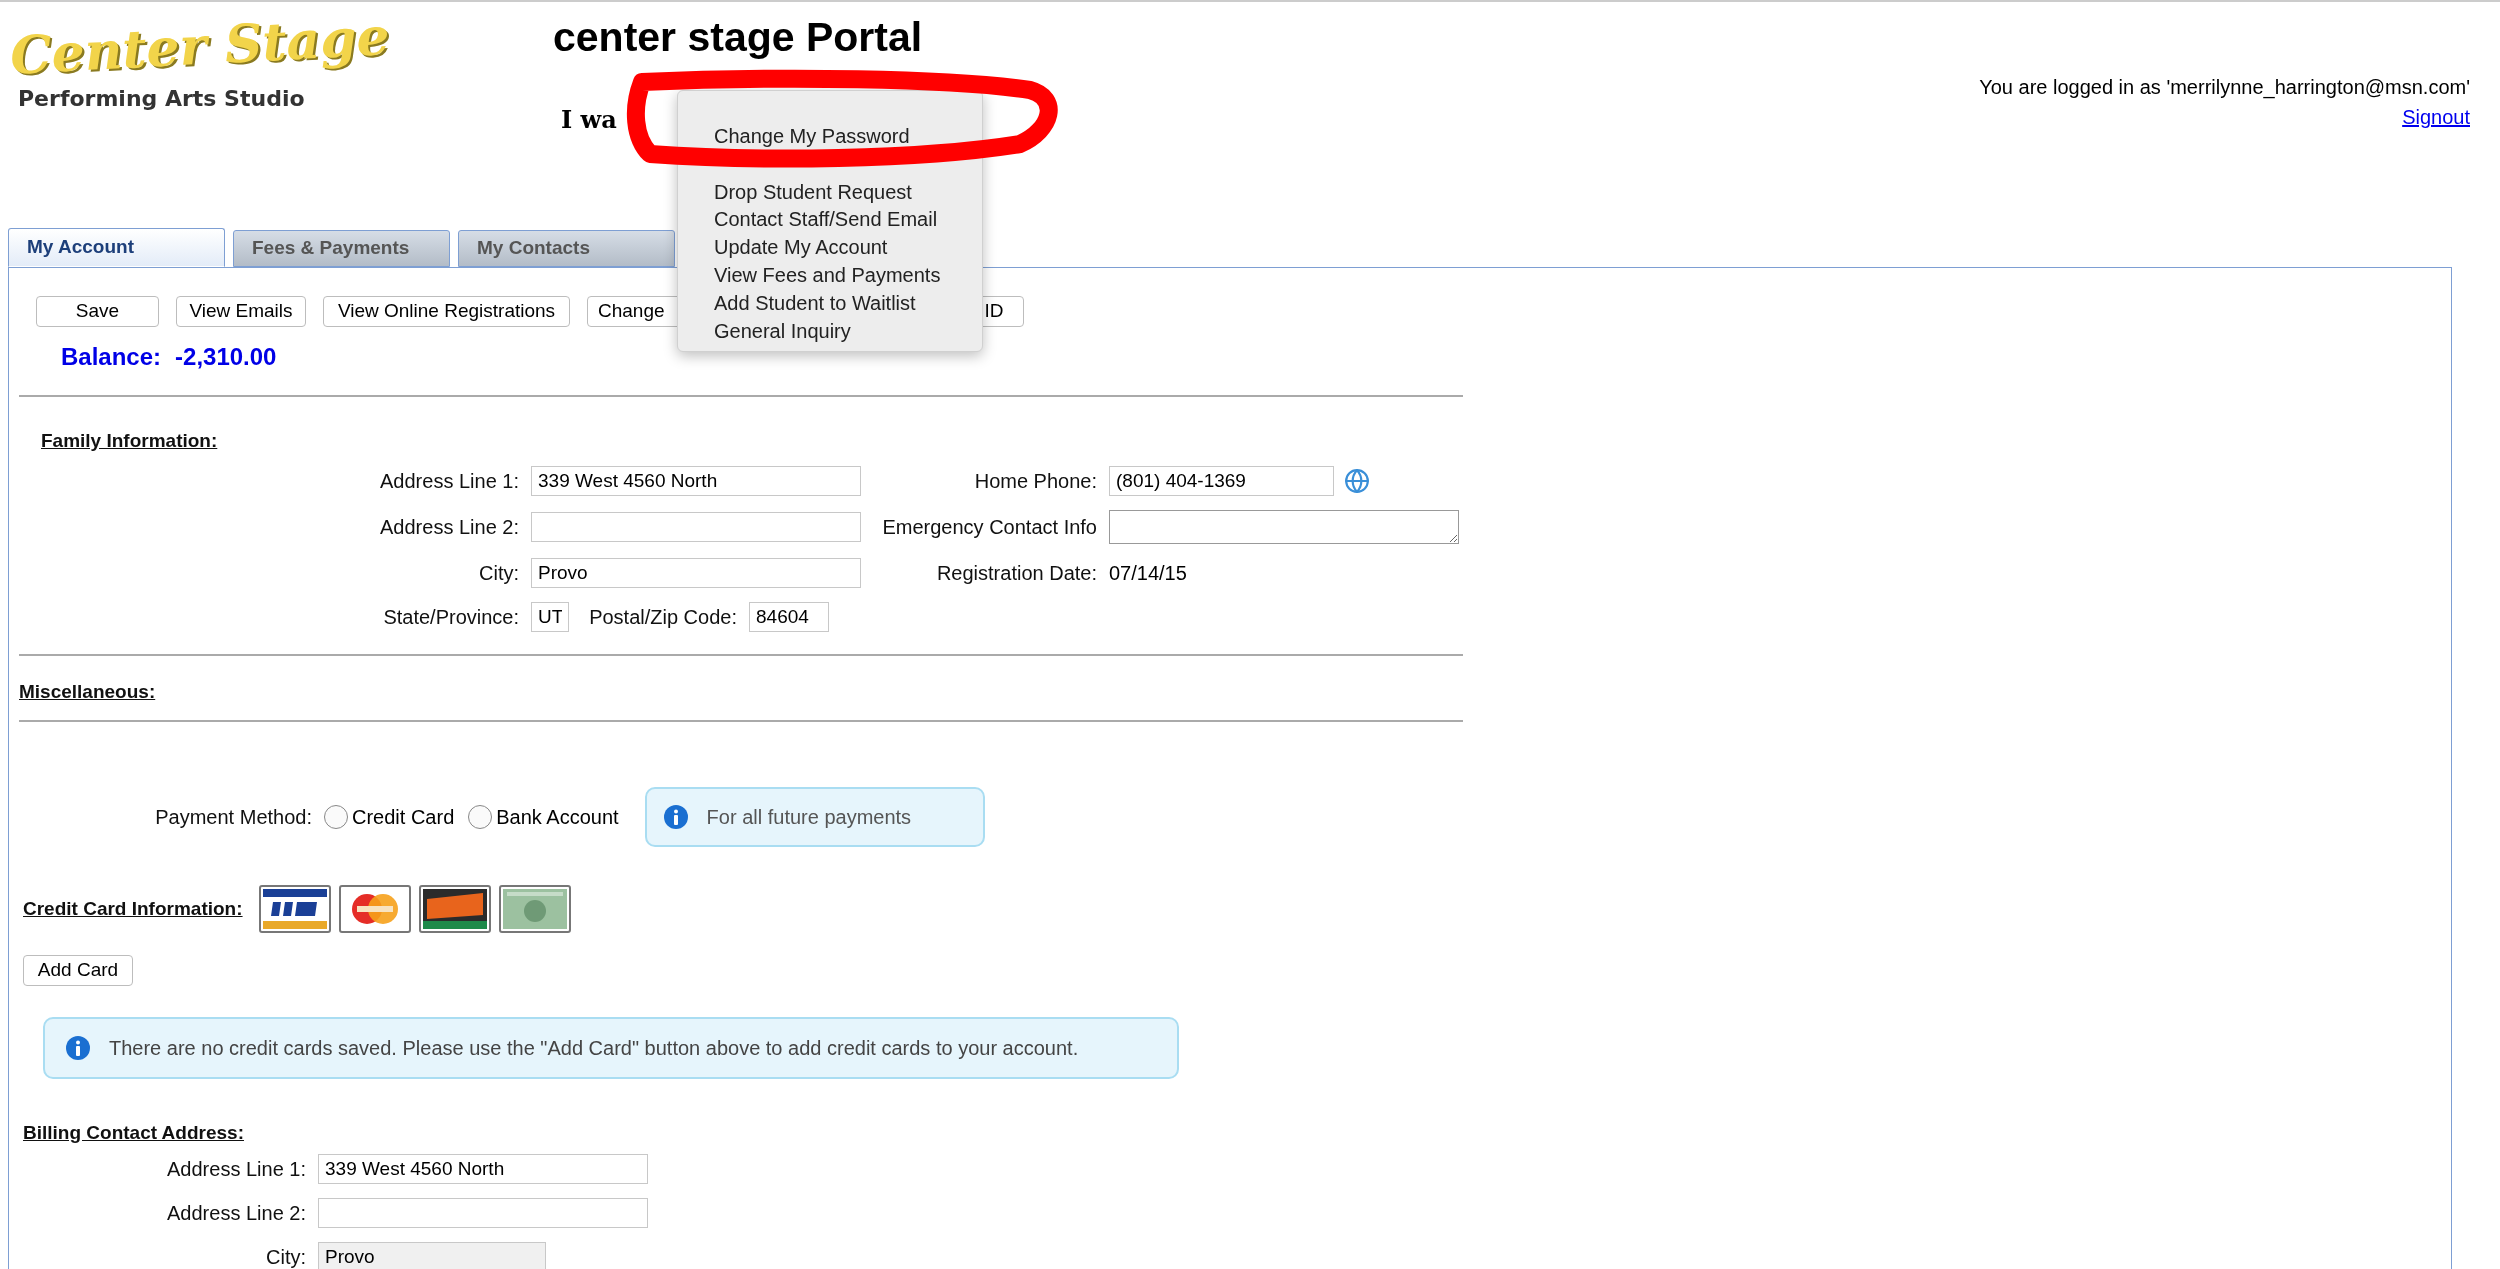 The width and height of the screenshot is (2500, 1269). What do you see at coordinates (989, 527) in the screenshot?
I see `field-label: Emergency Contact Info` at bounding box center [989, 527].